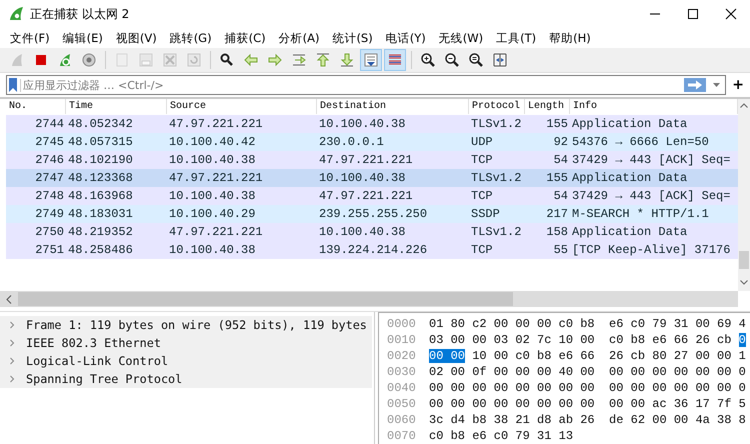  What do you see at coordinates (9, 299) in the screenshot?
I see `scroll-left-icon` at bounding box center [9, 299].